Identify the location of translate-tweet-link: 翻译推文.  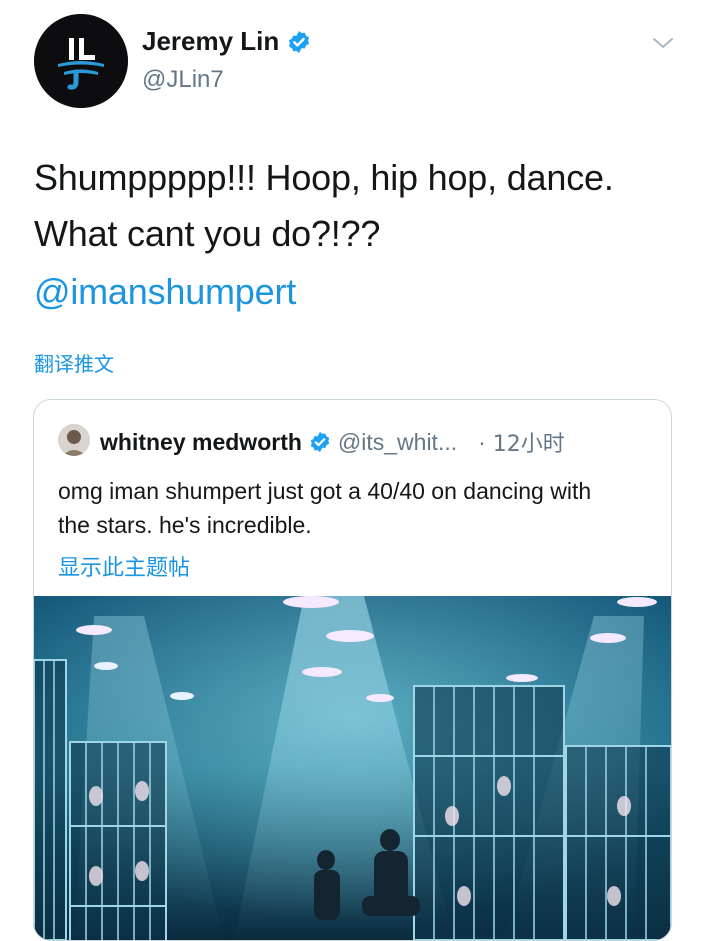
(74, 362).